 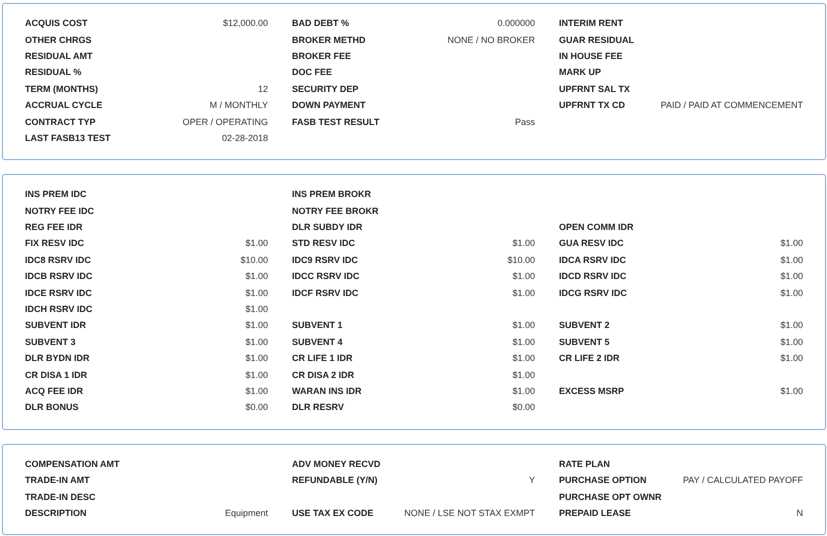 I want to click on field-label: IDC9 RSRV IDC, so click(x=325, y=259).